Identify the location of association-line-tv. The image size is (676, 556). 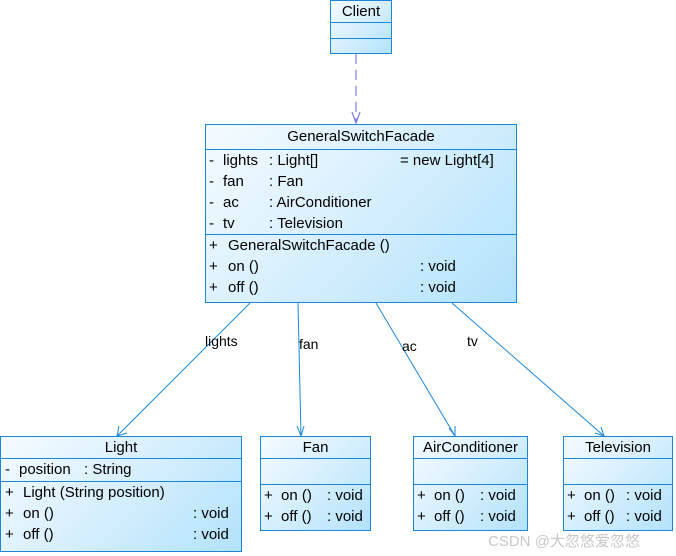
(528, 369).